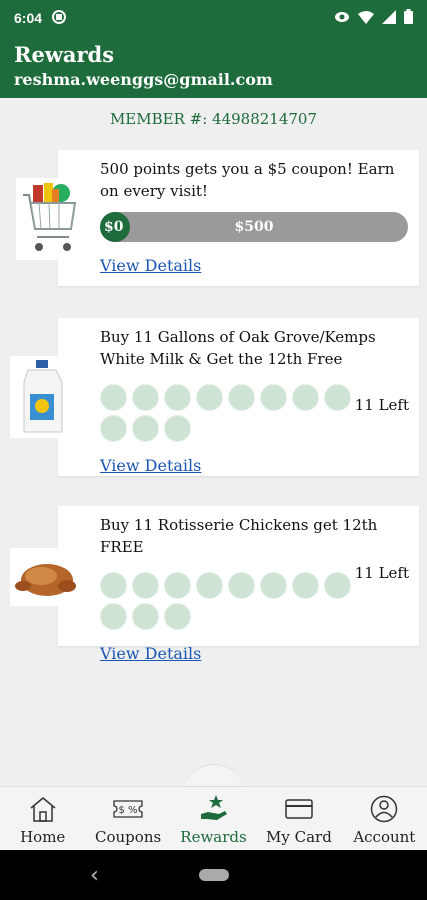 The height and width of the screenshot is (900, 427). Describe the element at coordinates (59, 18) in the screenshot. I see `media-icon` at that location.